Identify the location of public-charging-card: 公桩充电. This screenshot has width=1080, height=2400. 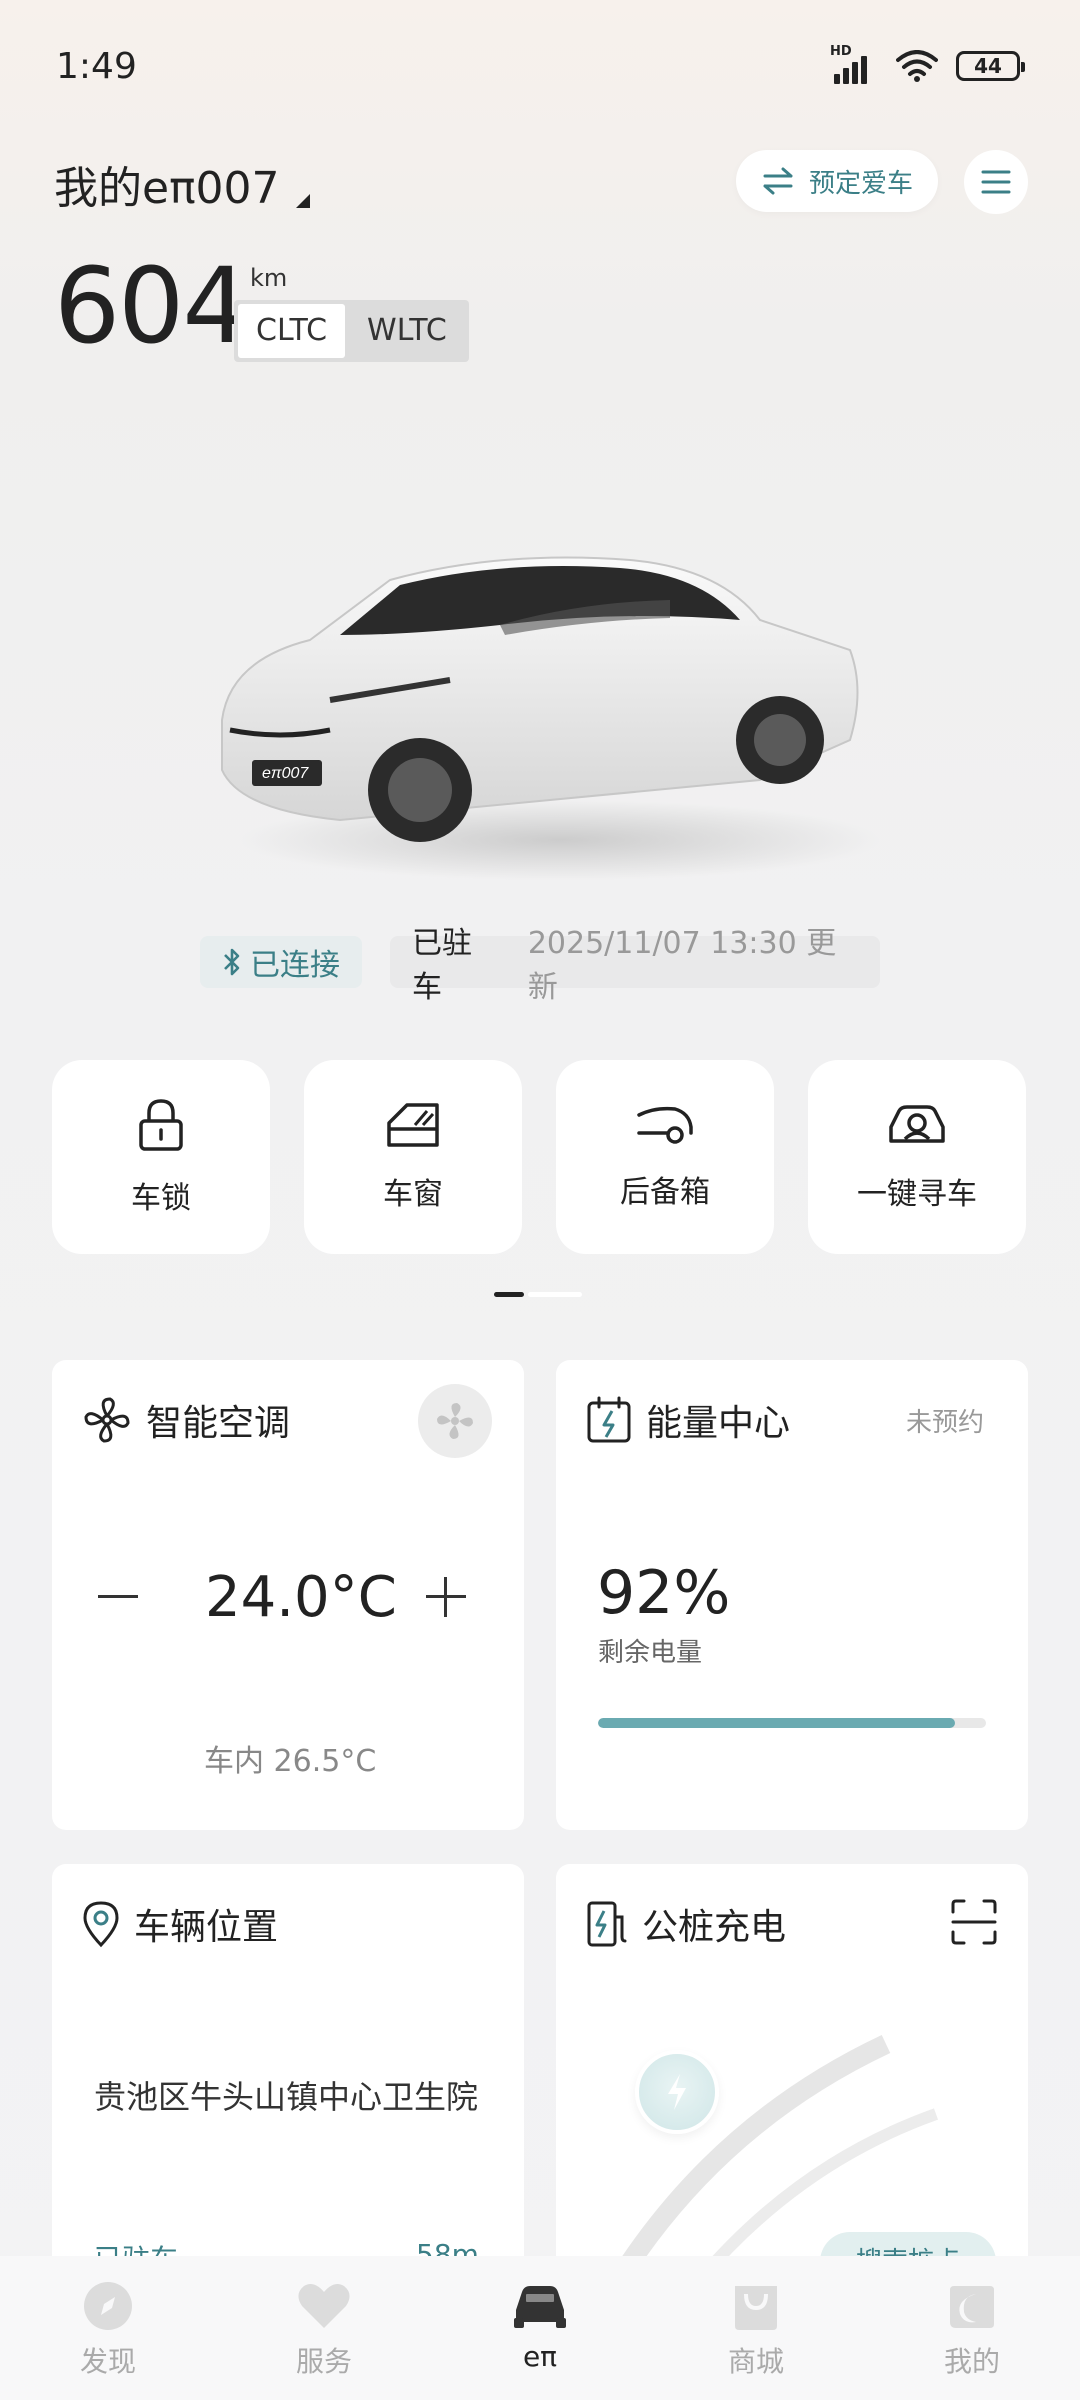
(792, 2074).